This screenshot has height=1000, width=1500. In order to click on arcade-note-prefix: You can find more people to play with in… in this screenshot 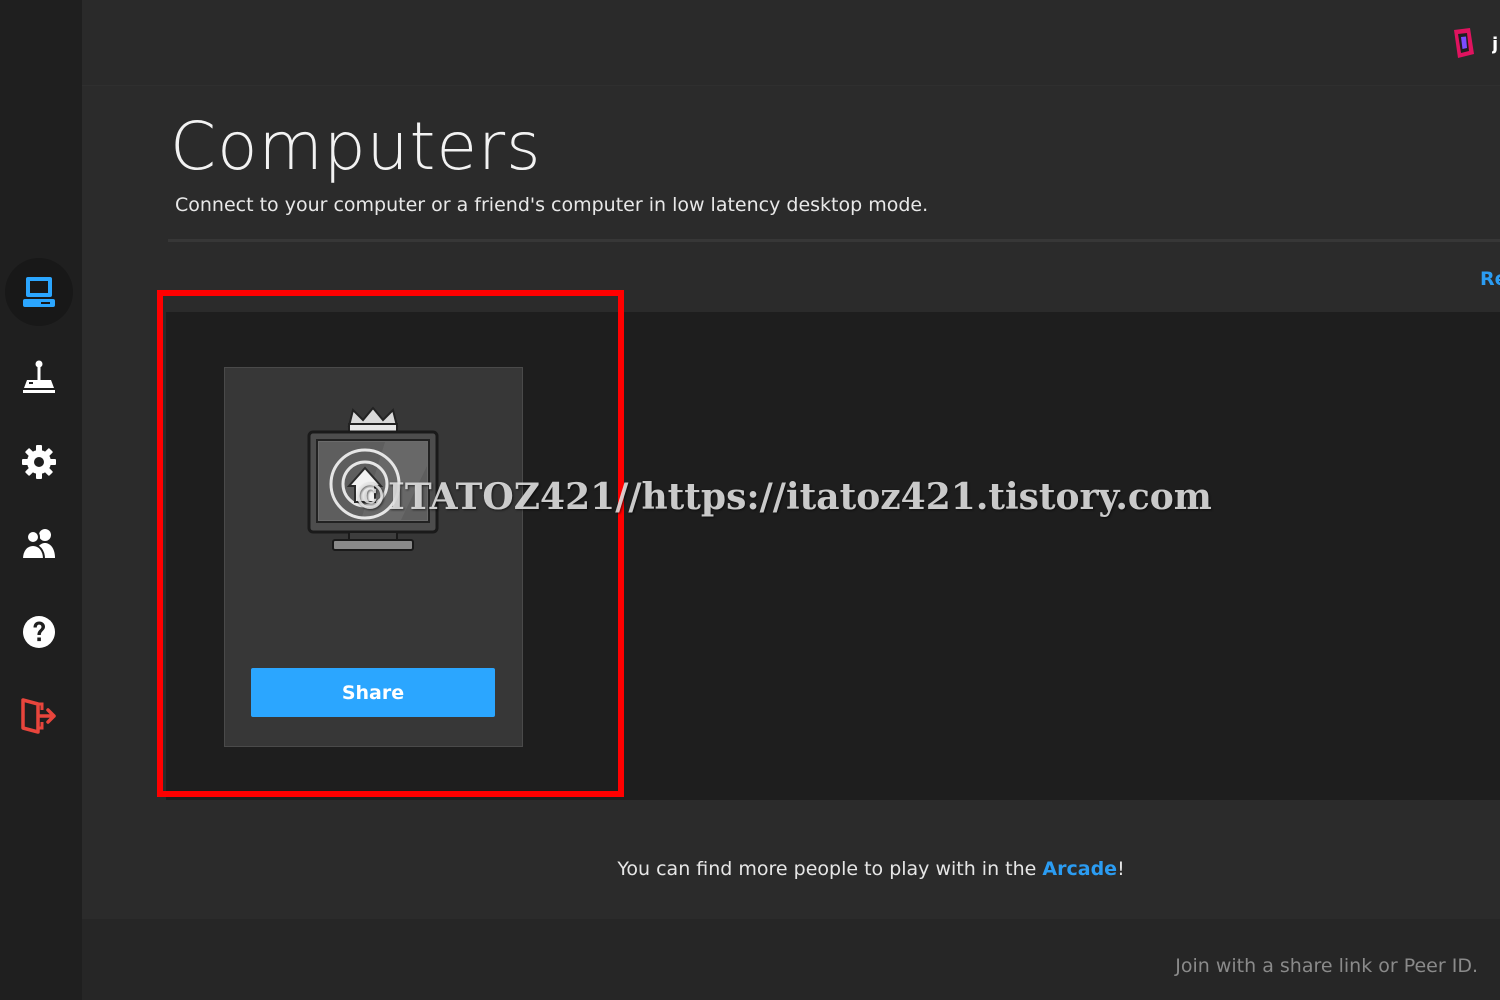, I will do `click(830, 869)`.